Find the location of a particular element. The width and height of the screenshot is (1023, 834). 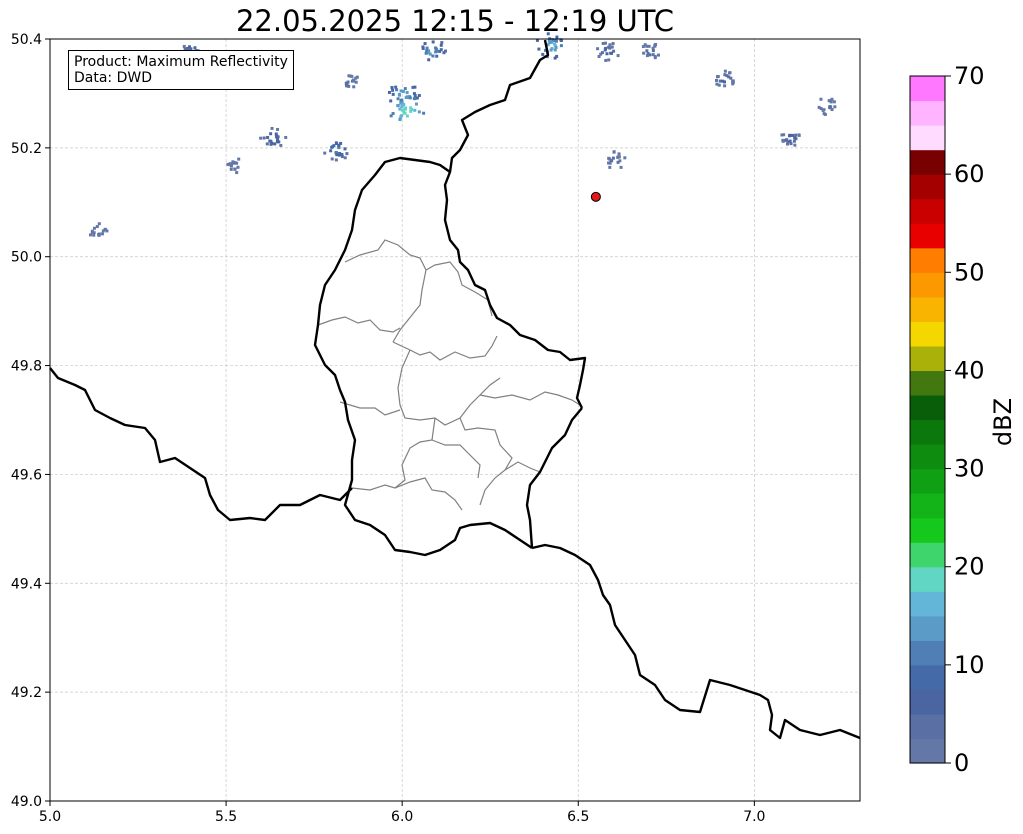

colorbar-tick-label: 10 is located at coordinates (969, 665).